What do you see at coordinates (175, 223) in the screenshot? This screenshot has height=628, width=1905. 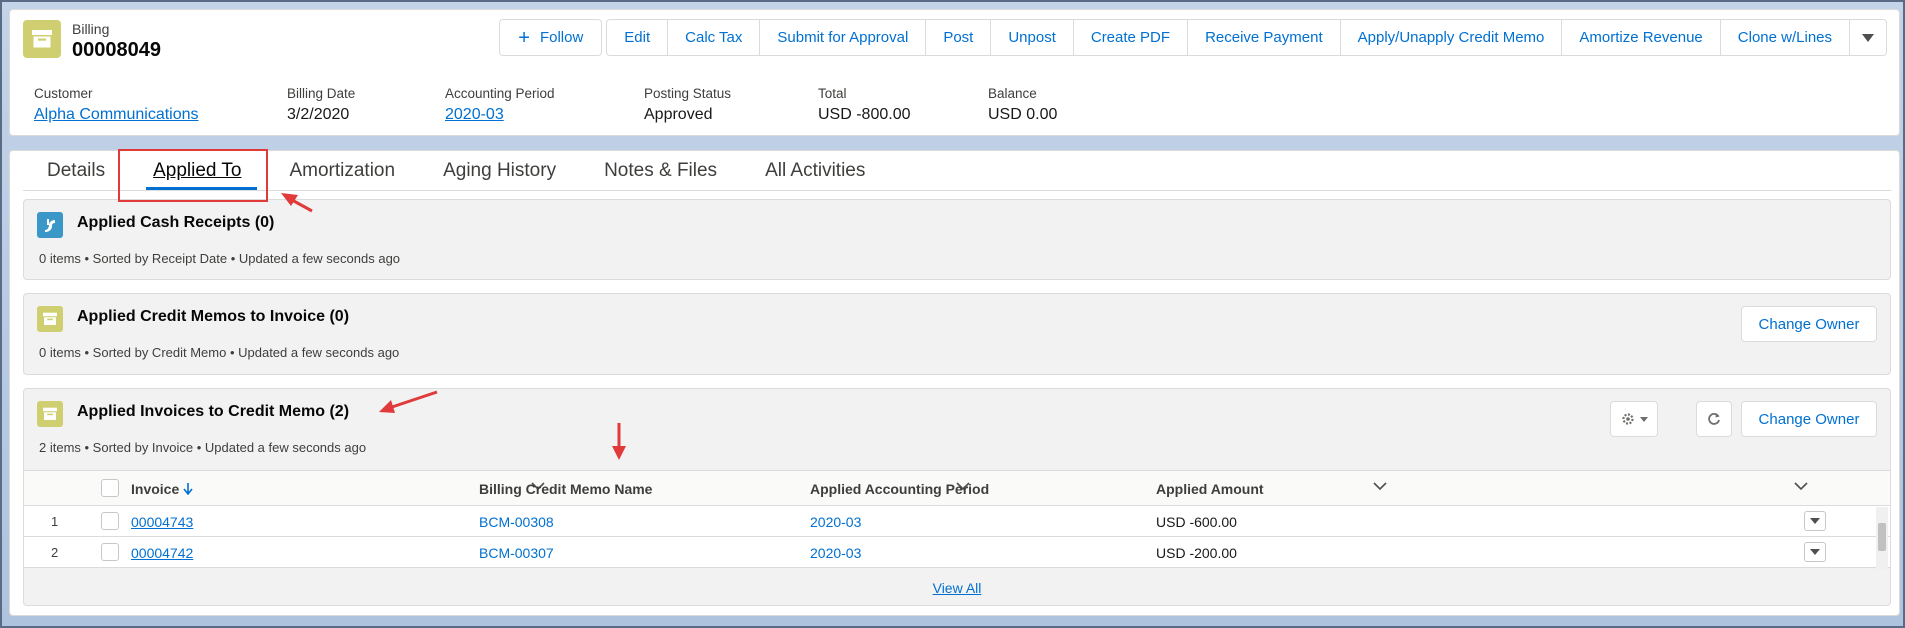 I see `related-list-title: Applied Cash Receipts (0)` at bounding box center [175, 223].